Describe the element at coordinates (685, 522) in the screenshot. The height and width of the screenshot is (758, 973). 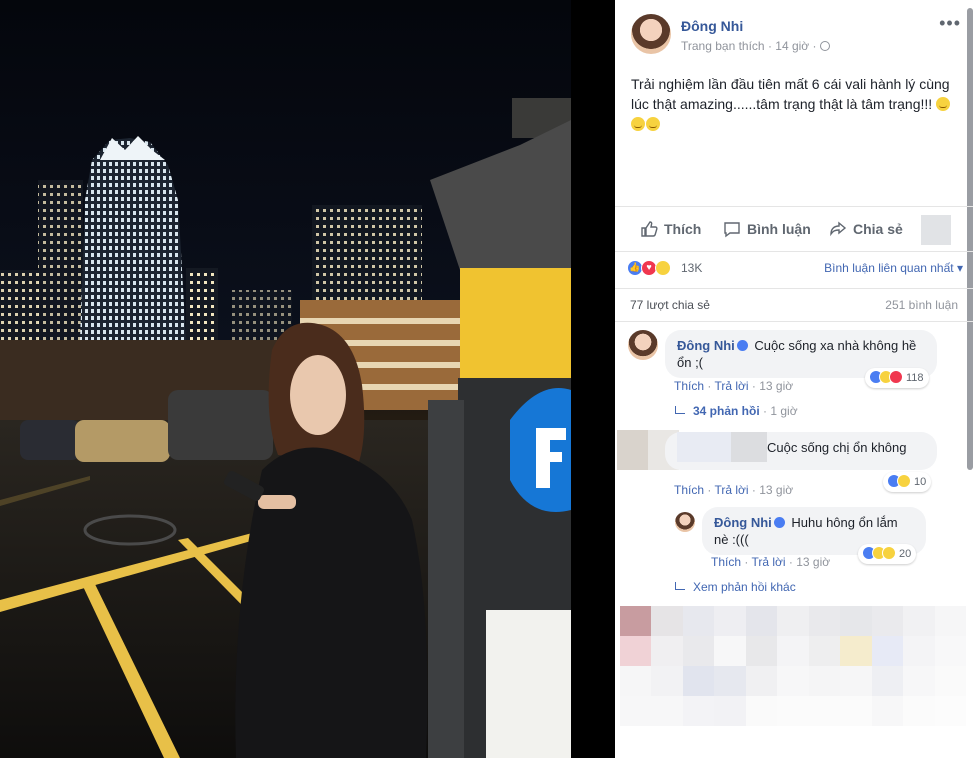
I see `reply-avatar` at that location.